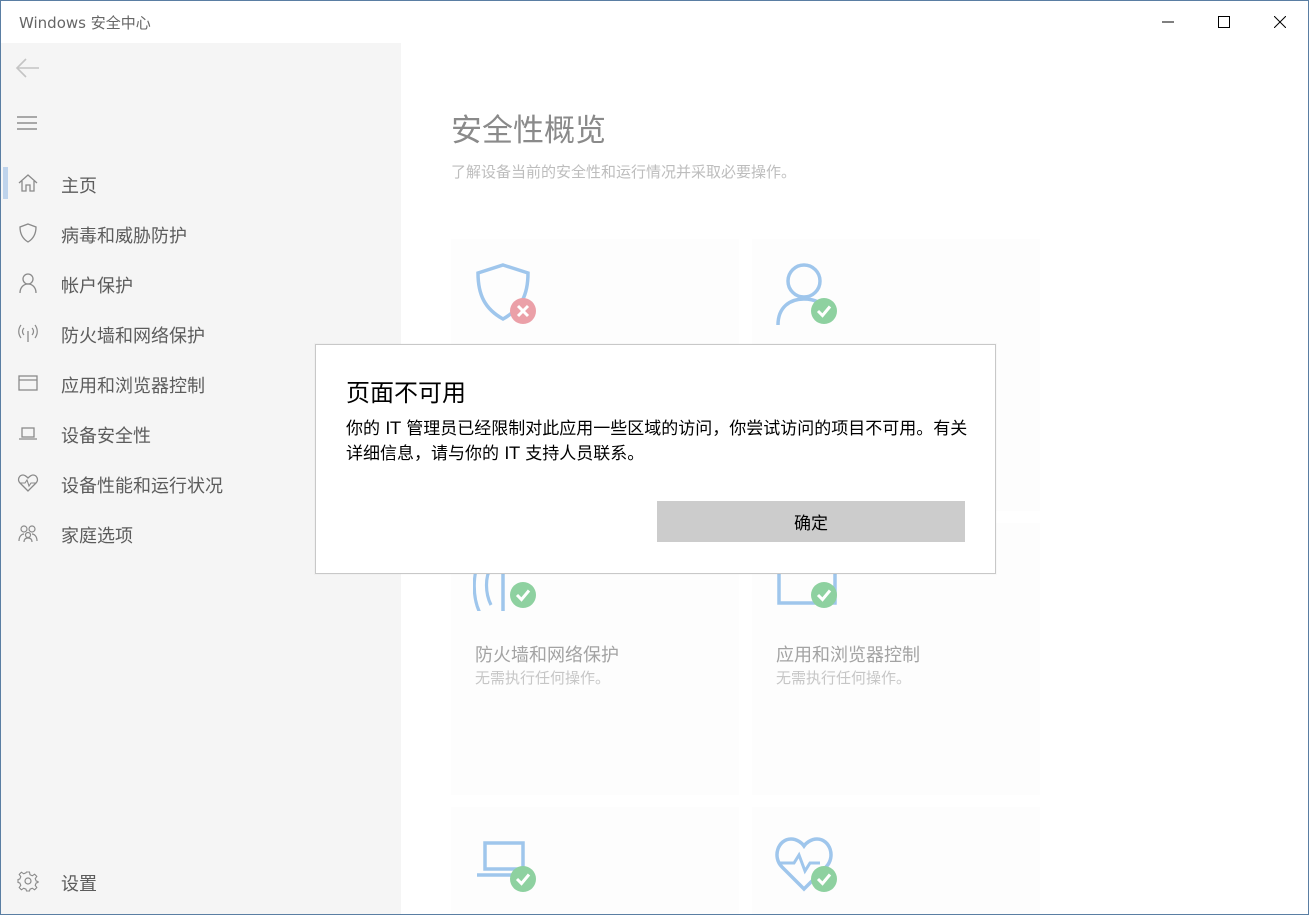 The image size is (1309, 915). Describe the element at coordinates (28, 283) in the screenshot. I see `person-icon` at that location.